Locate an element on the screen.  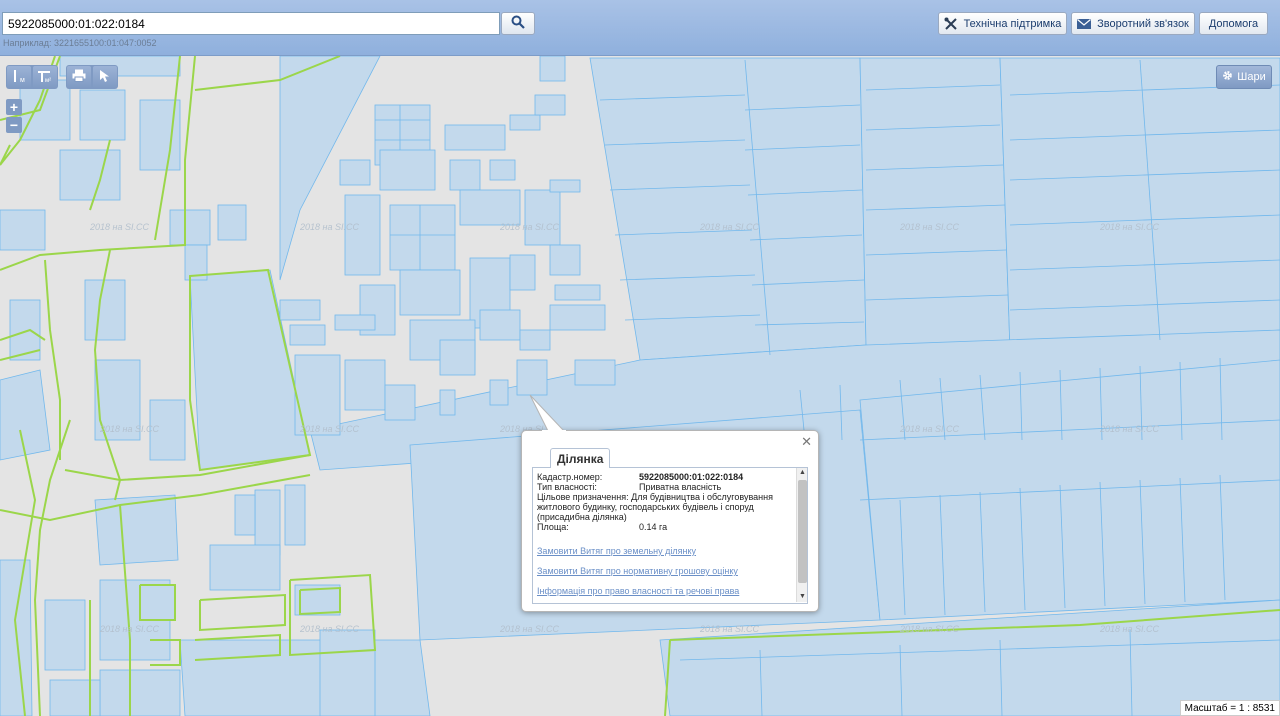
map-scale: Масштаб = 1 : 8531 is located at coordinates (1229, 708).